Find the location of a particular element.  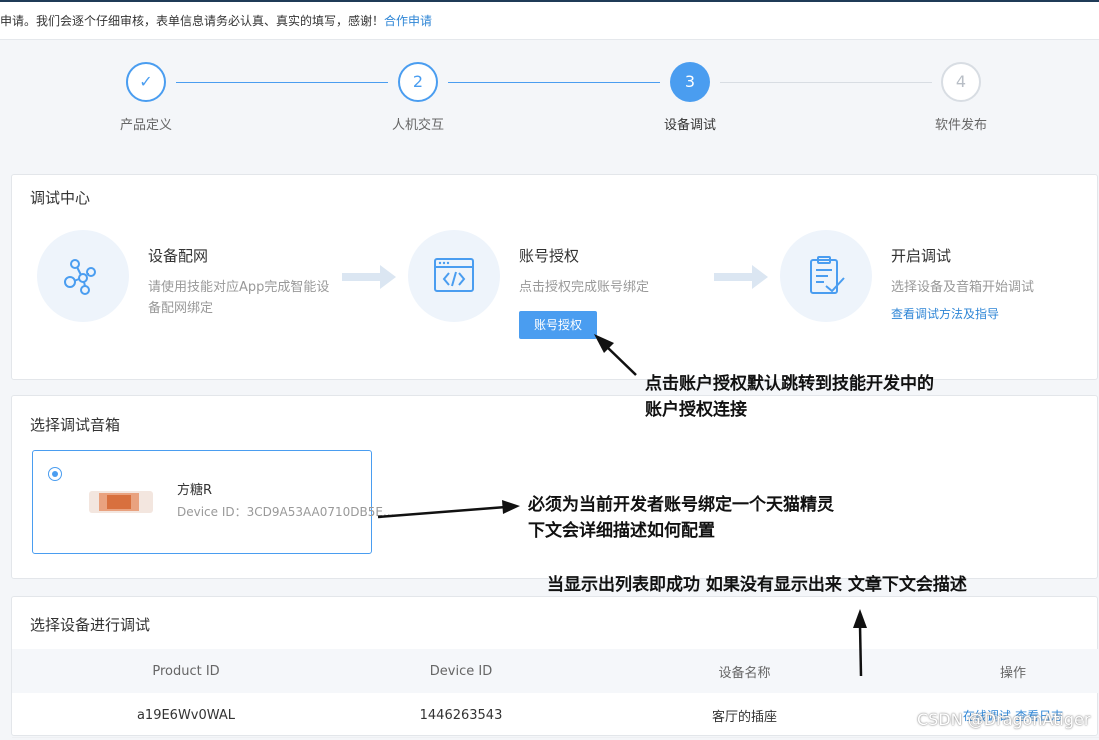

annotation-auth-line1: 点击账户授权默认跳转到技能开发中的 is located at coordinates (789, 384).